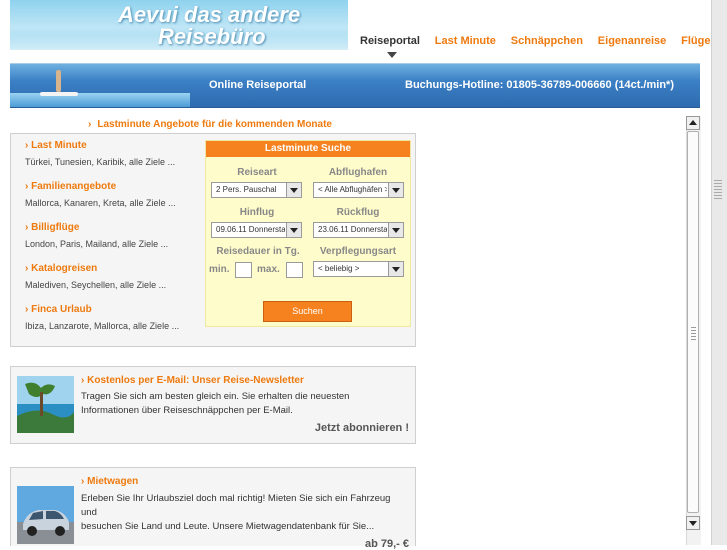 The image size is (727, 550). What do you see at coordinates (294, 270) in the screenshot?
I see `max-days-input` at bounding box center [294, 270].